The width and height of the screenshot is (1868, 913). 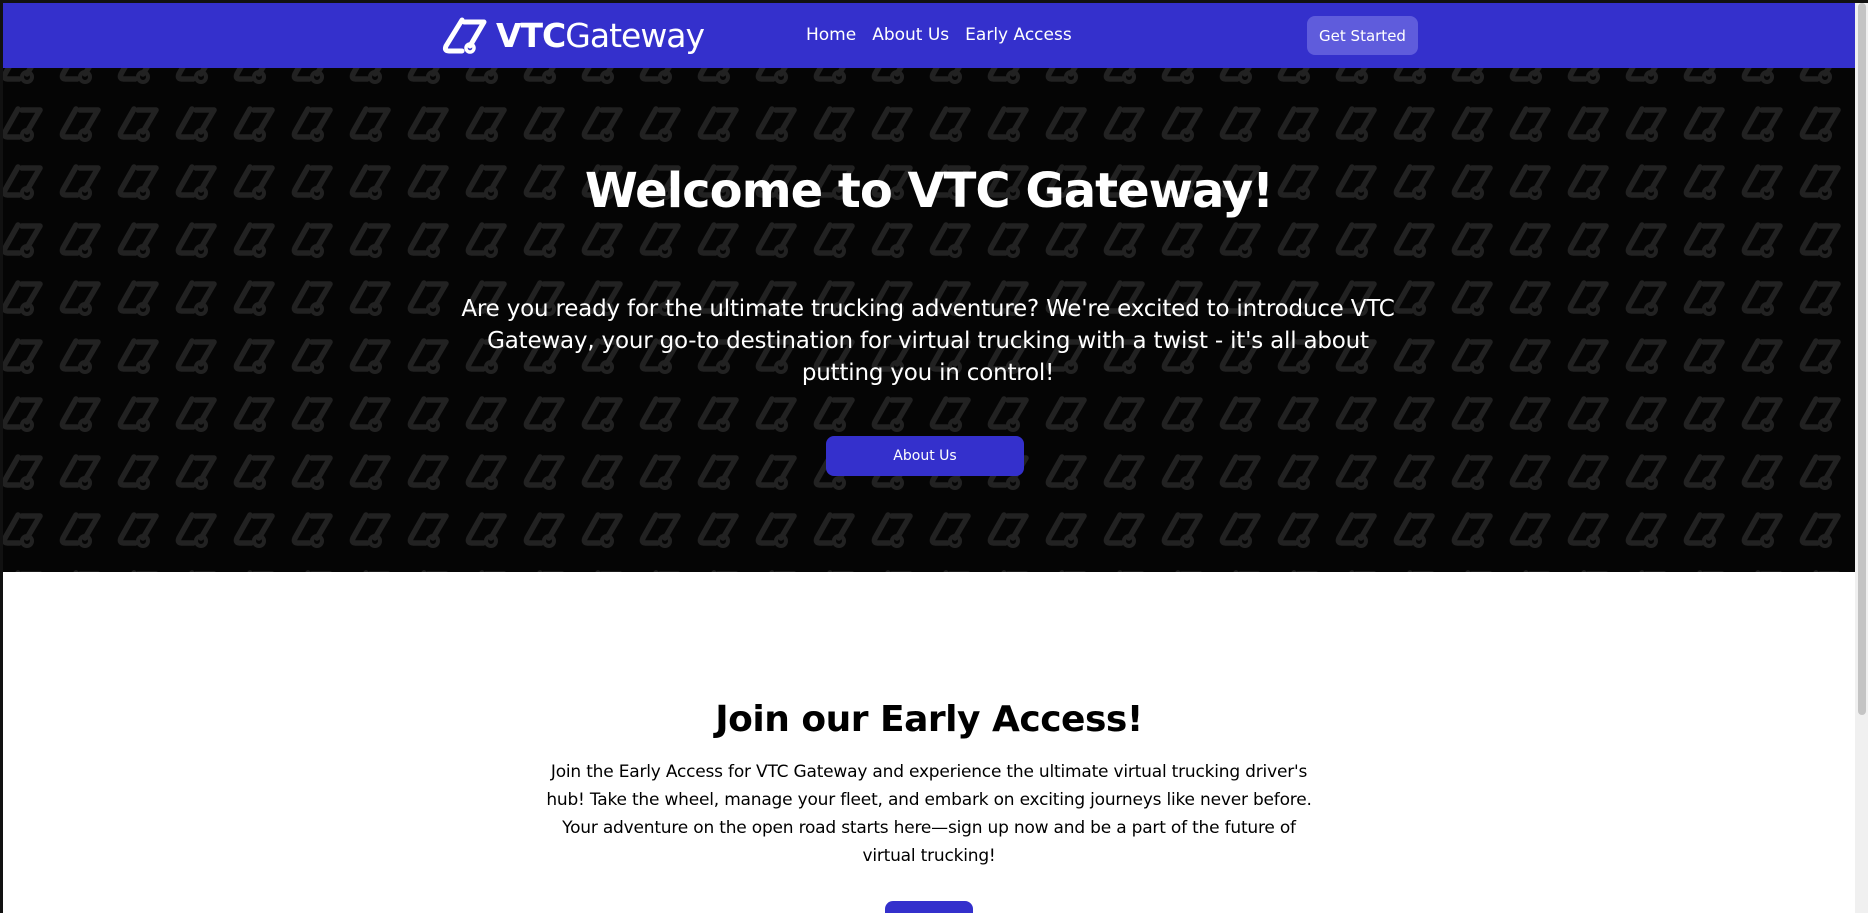 I want to click on early-access-title: Join our Early Access!, so click(x=929, y=719).